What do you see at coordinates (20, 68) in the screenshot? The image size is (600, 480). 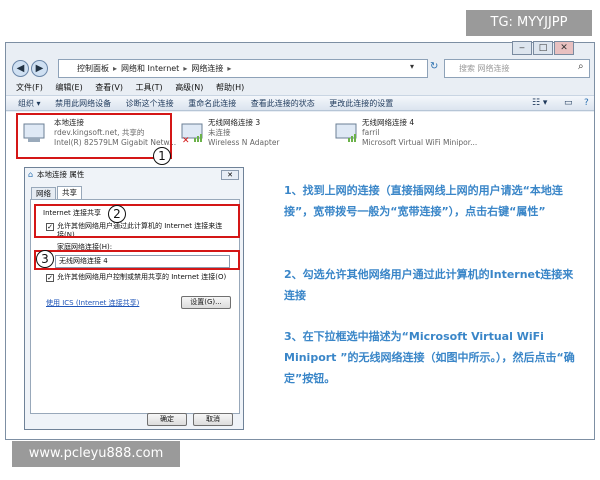 I see `back-icon: ◀` at bounding box center [20, 68].